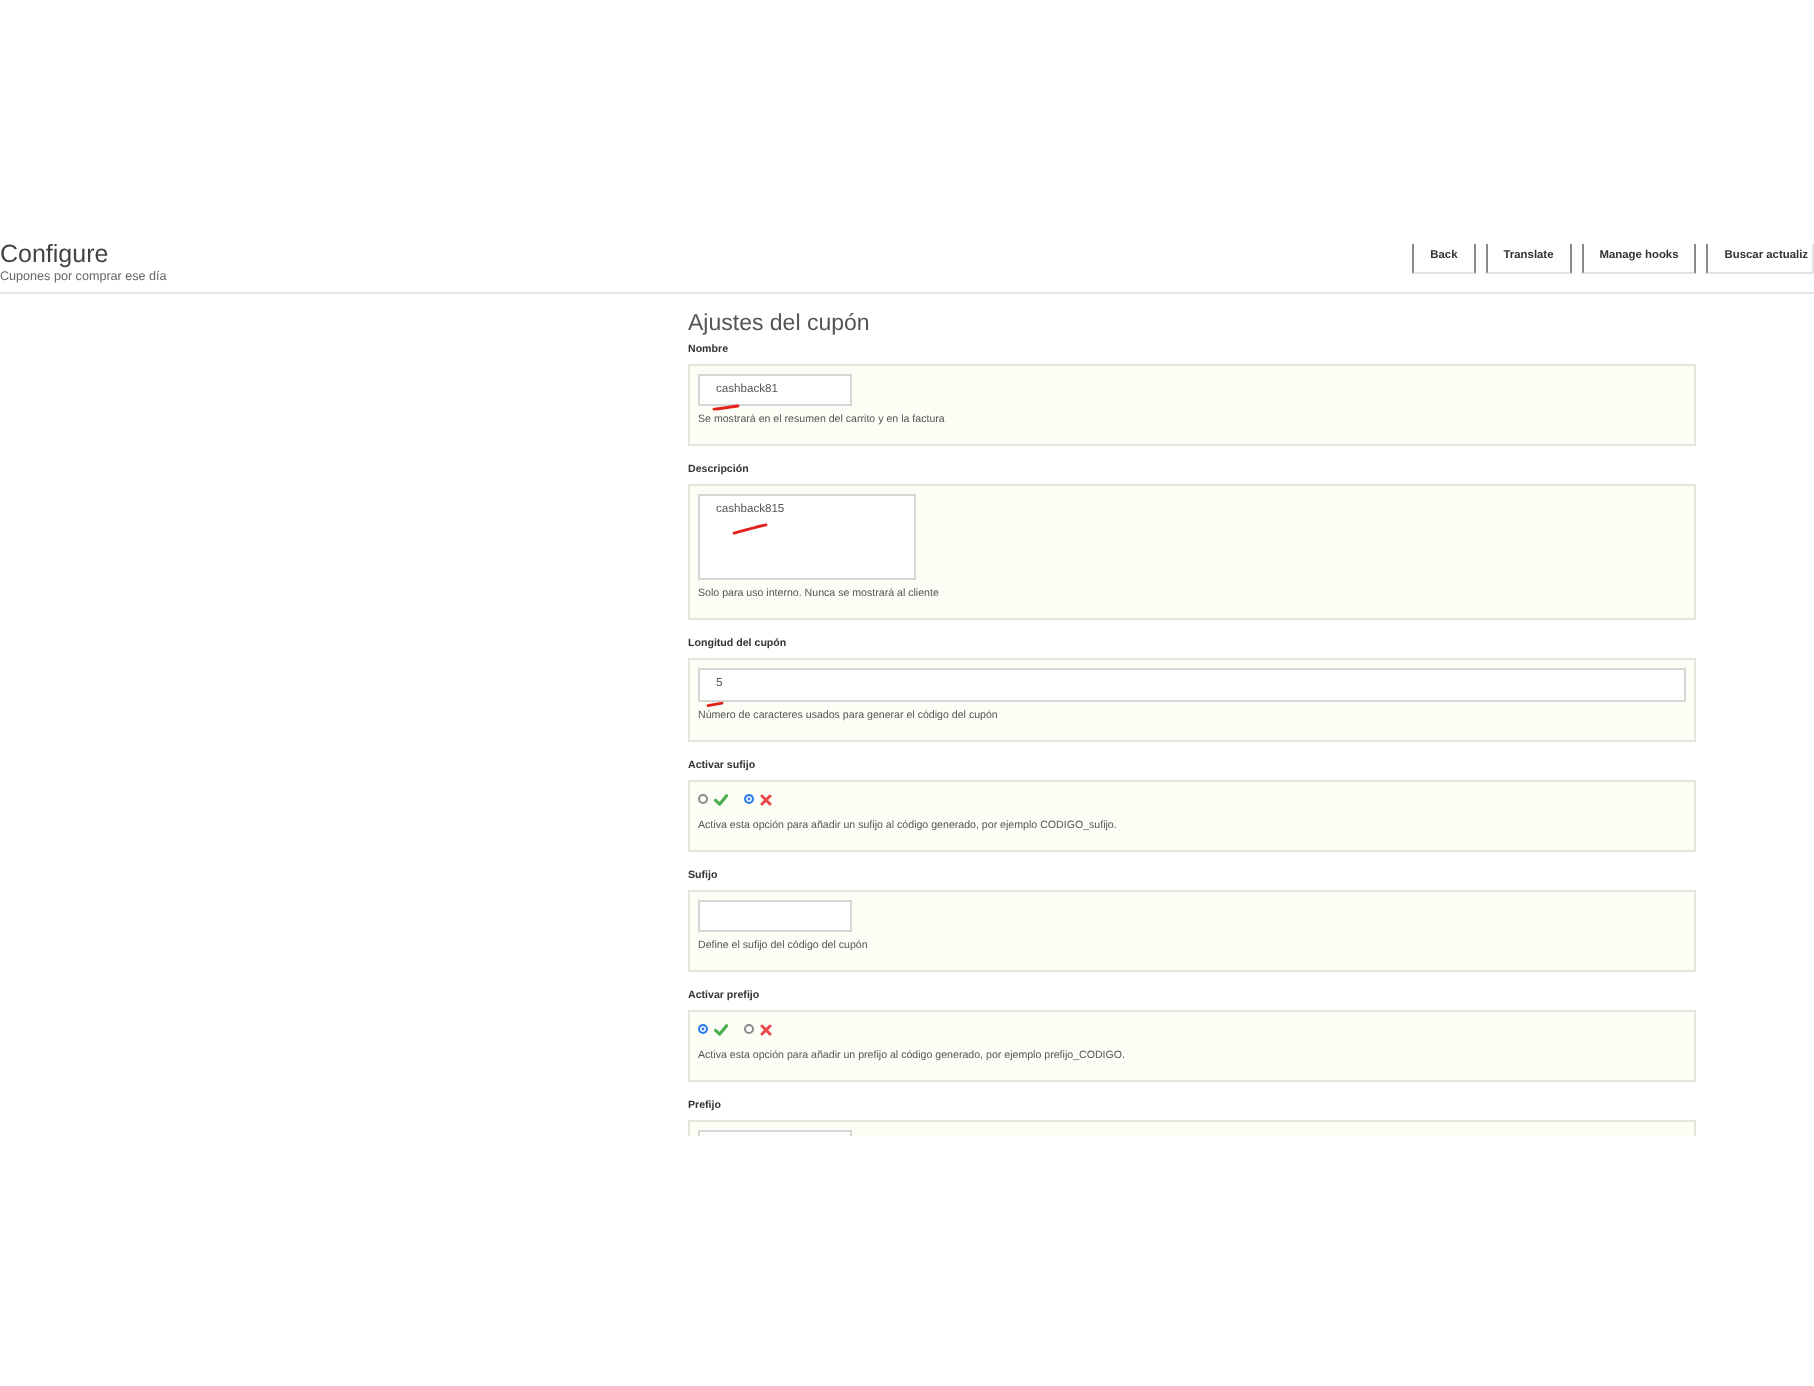  Describe the element at coordinates (55, 255) in the screenshot. I see `page-title: Configure` at that location.